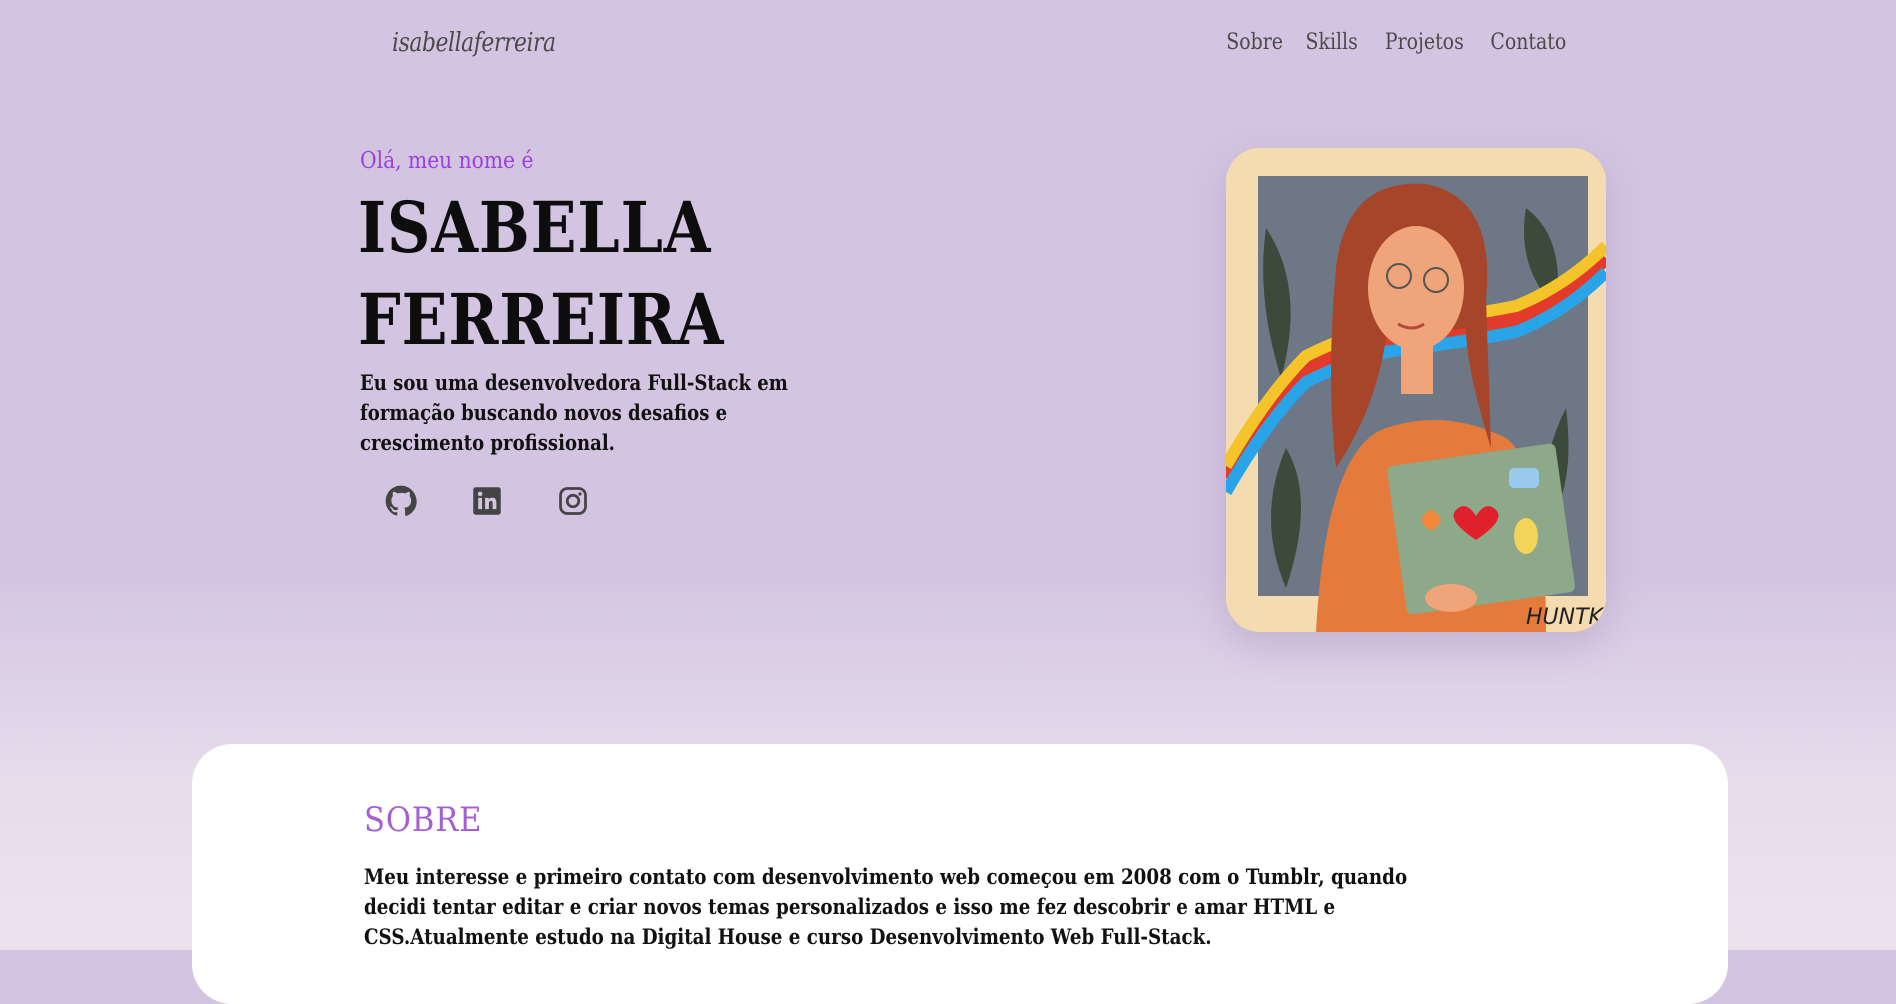 This screenshot has height=1004, width=1896. I want to click on hero-name: ISABELLA FERREIRA, so click(541, 274).